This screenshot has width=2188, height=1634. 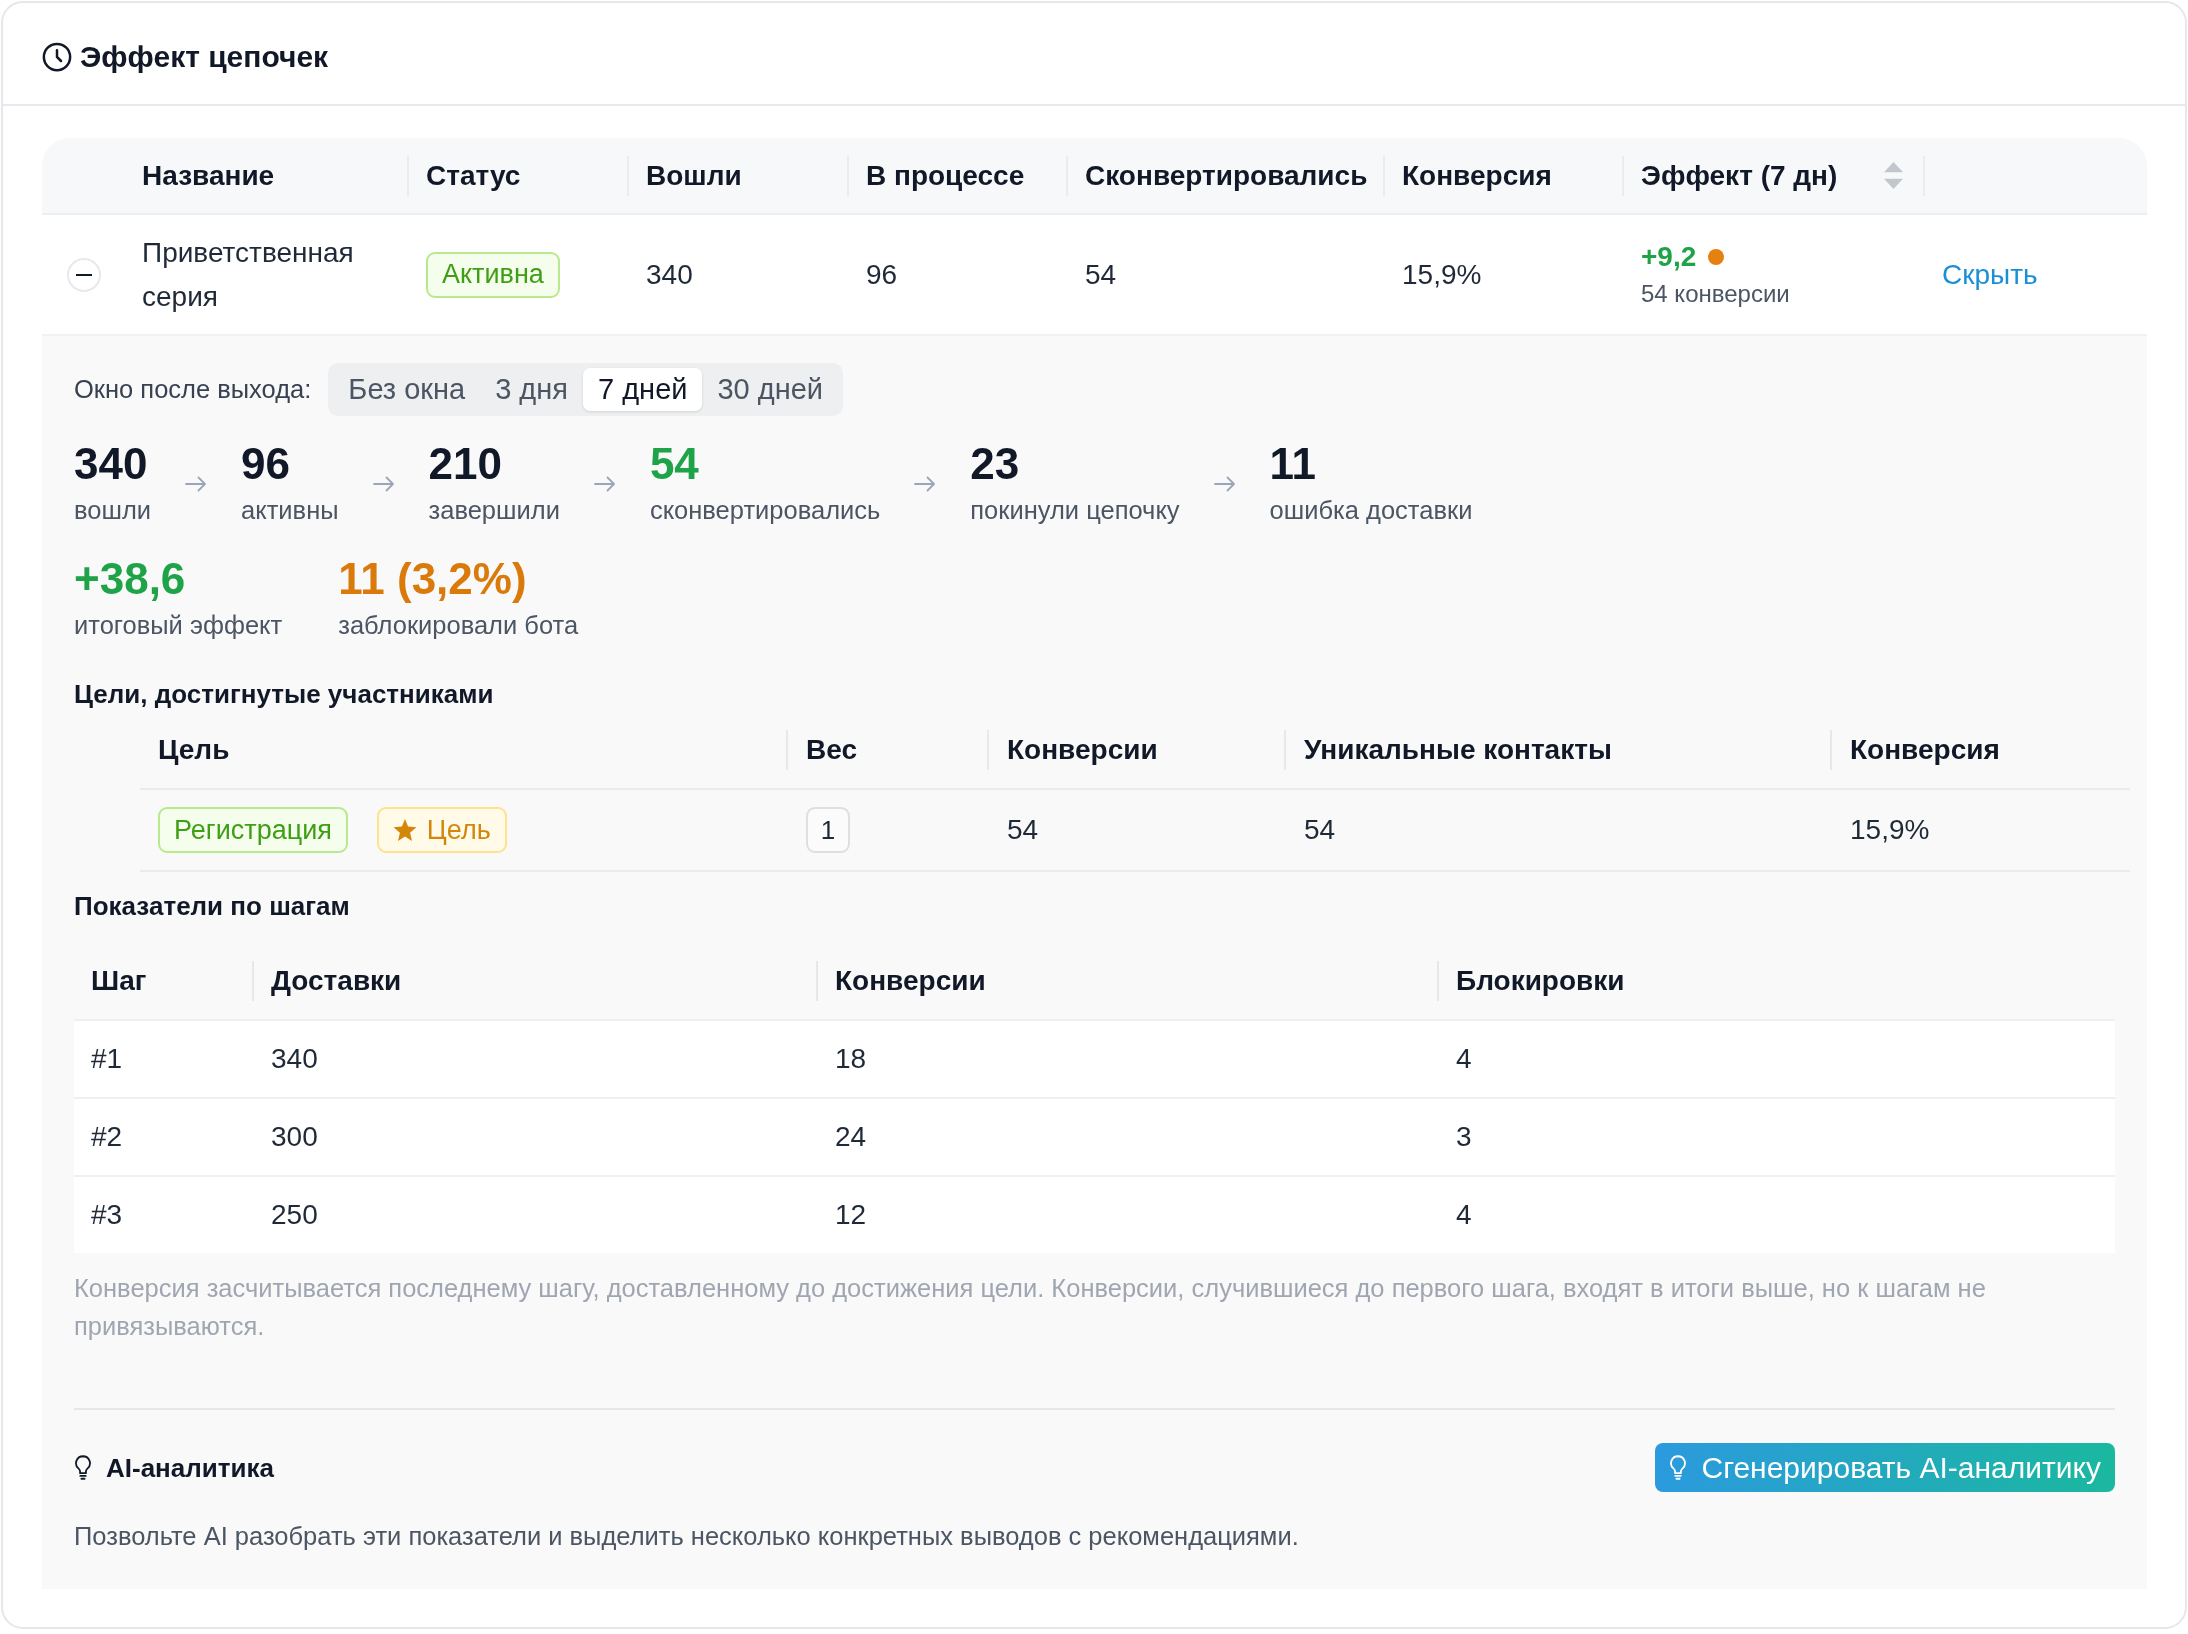 I want to click on ai-description: Позвольте AI разобрать эти показатели и выделить несколько конкретных выводов с рекомендациями., so click(x=687, y=1536).